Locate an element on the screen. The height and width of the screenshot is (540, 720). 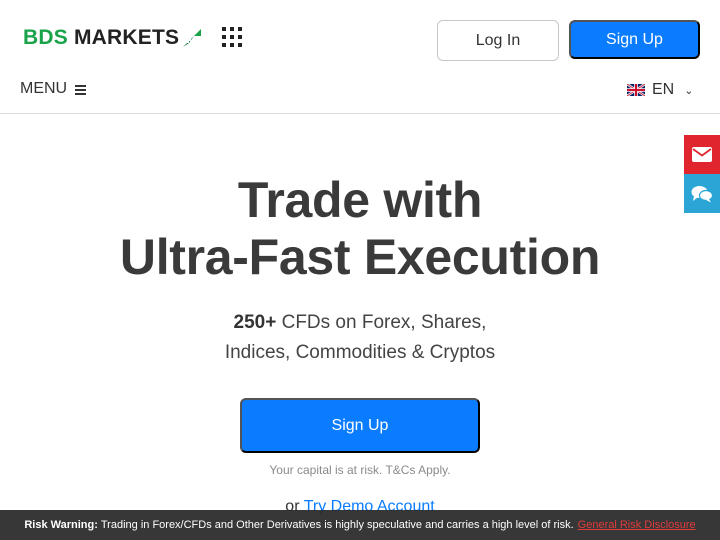
uk-flag-icon is located at coordinates (636, 90).